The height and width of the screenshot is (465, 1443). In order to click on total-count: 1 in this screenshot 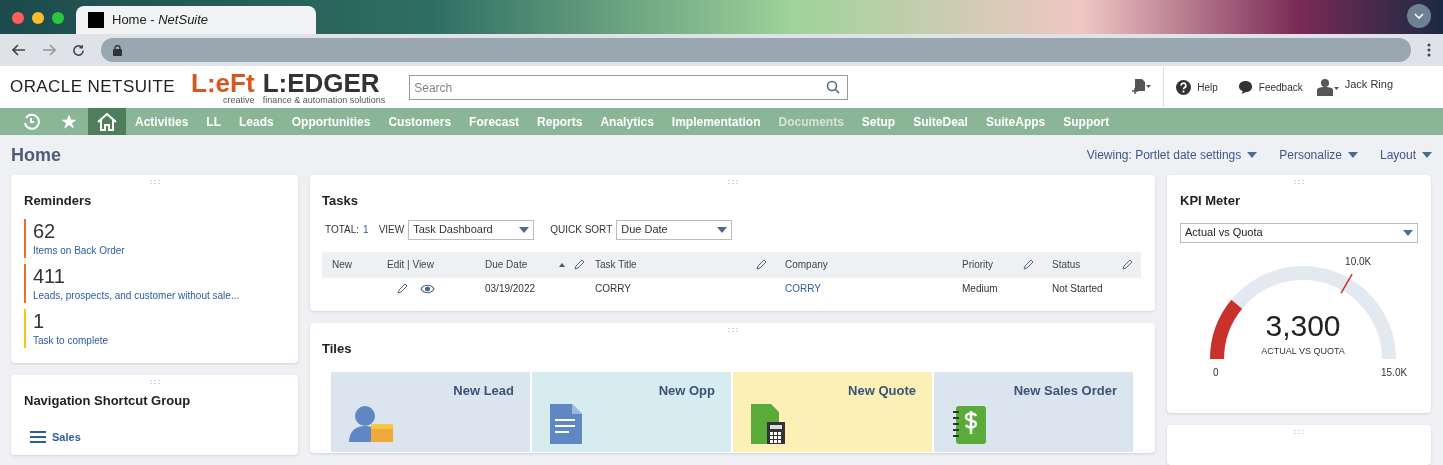, I will do `click(366, 230)`.